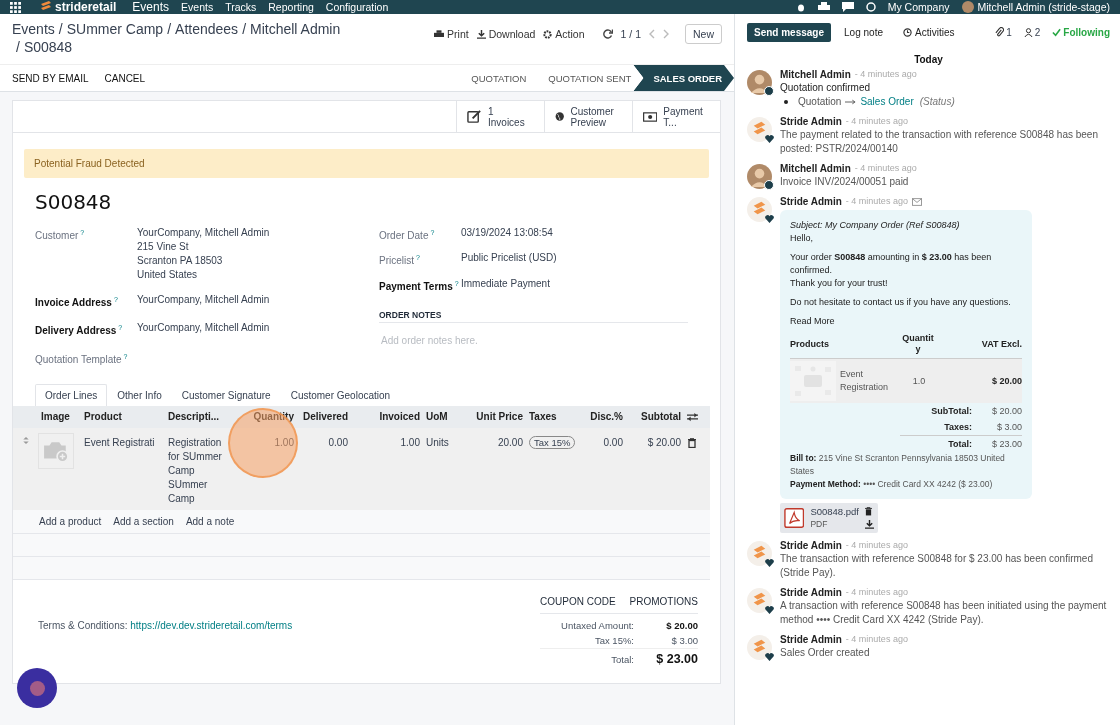 Image resolution: width=1120 pixels, height=725 pixels. Describe the element at coordinates (578, 601) in the screenshot. I see `footer-button: COUPON CODE` at that location.